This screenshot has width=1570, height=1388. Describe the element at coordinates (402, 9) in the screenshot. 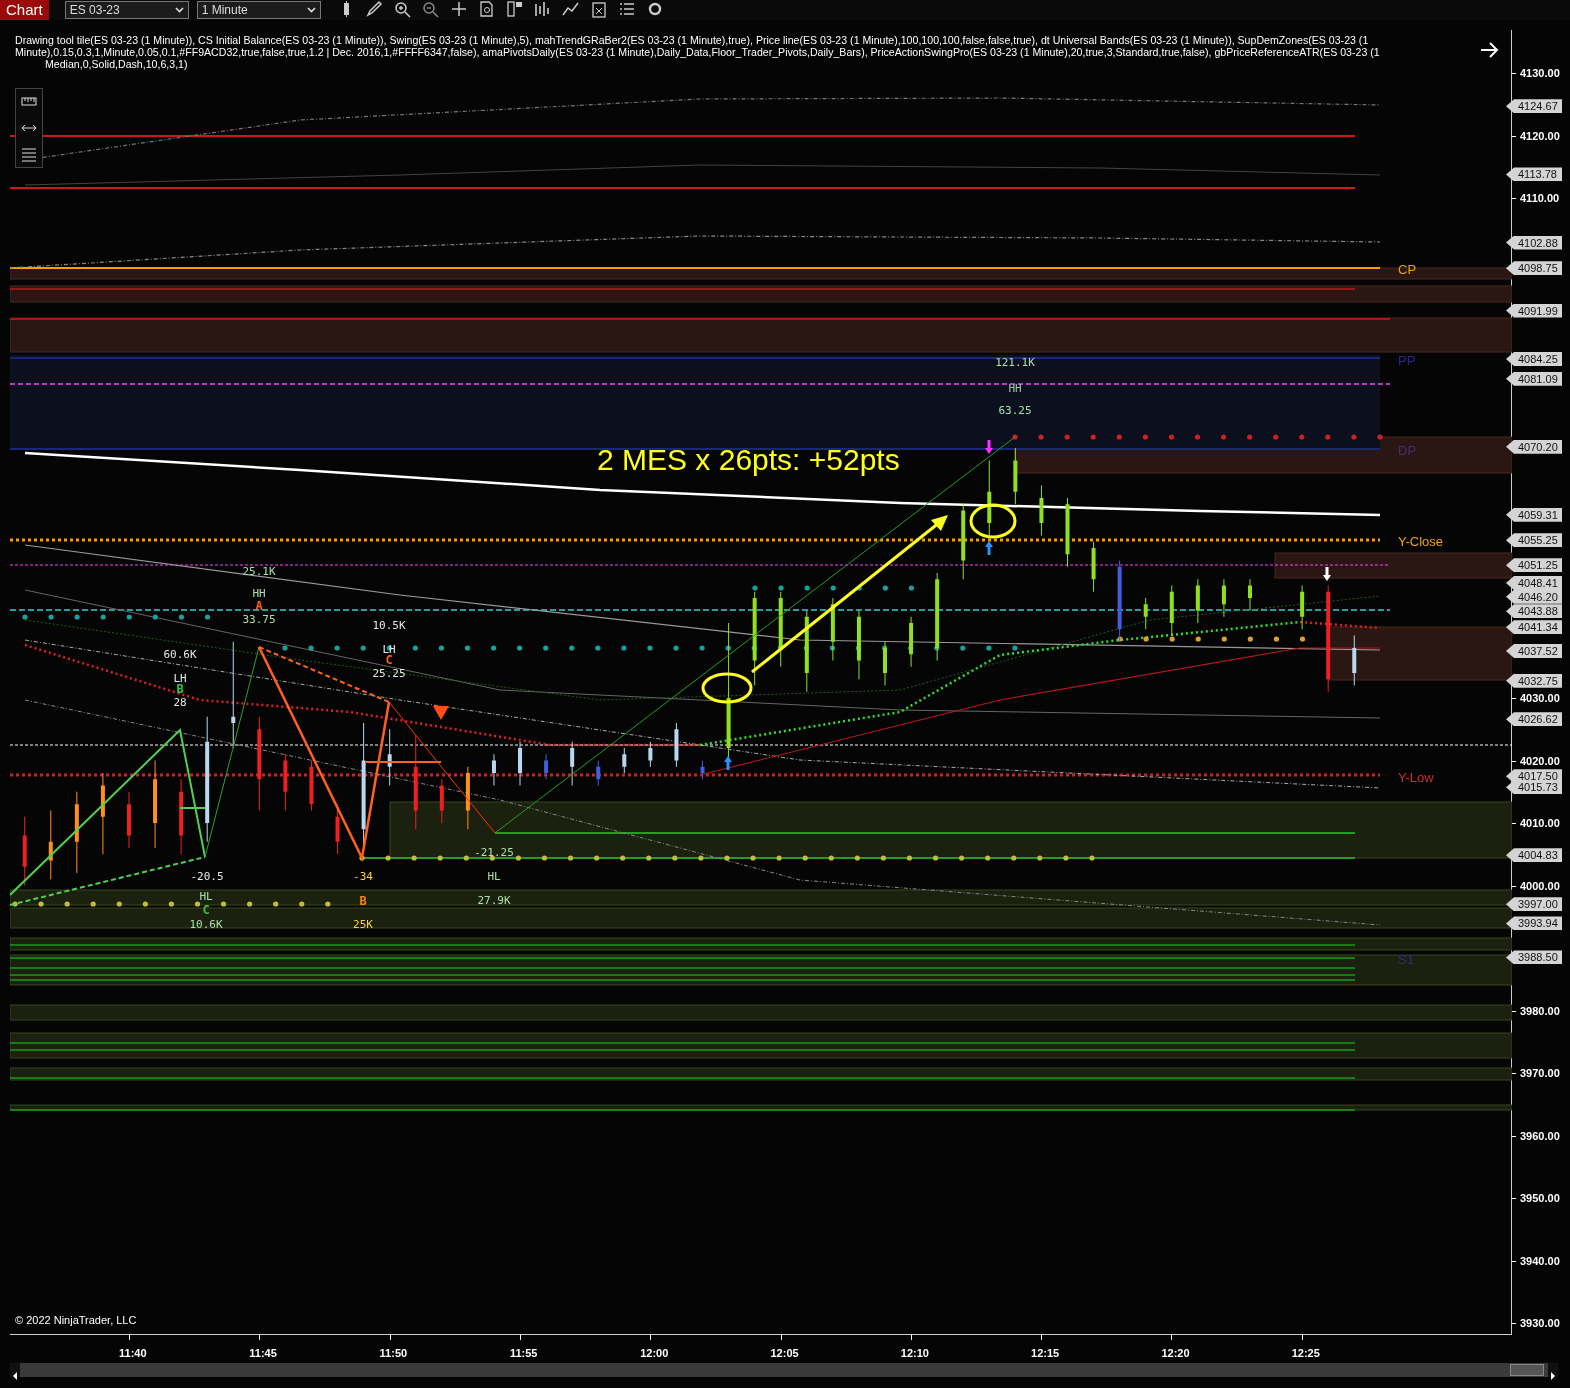

I see `zoom-in-icon` at that location.